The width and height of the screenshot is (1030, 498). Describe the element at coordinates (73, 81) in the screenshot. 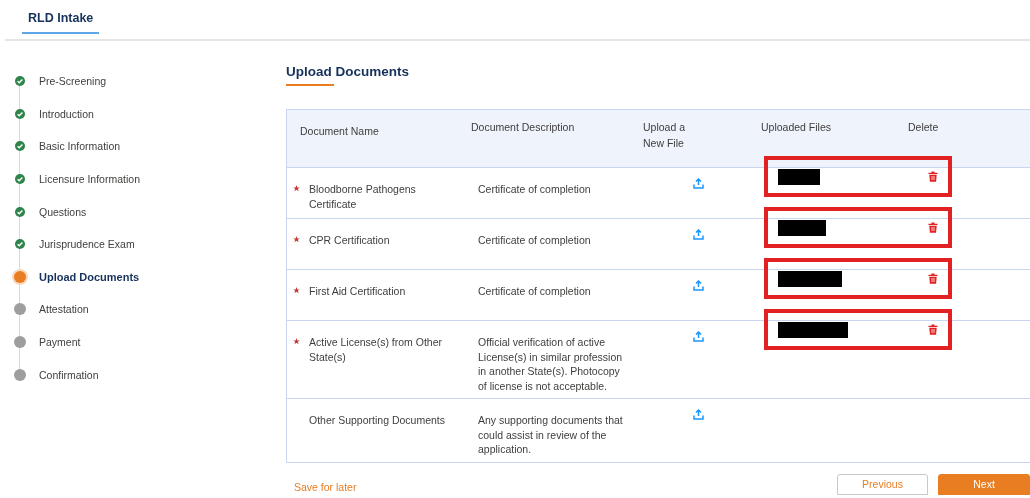

I see `step-label: Pre-Screening` at that location.